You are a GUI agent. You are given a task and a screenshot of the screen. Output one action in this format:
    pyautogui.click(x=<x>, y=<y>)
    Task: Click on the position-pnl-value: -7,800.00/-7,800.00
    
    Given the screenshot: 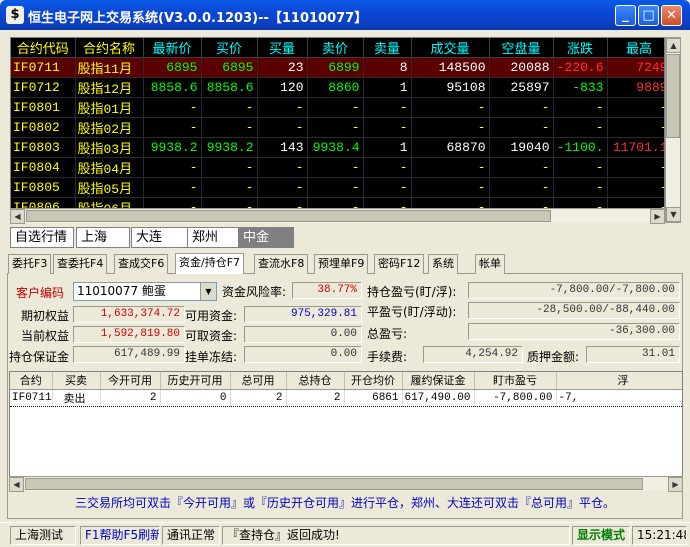 What is the action you would take?
    pyautogui.click(x=574, y=290)
    